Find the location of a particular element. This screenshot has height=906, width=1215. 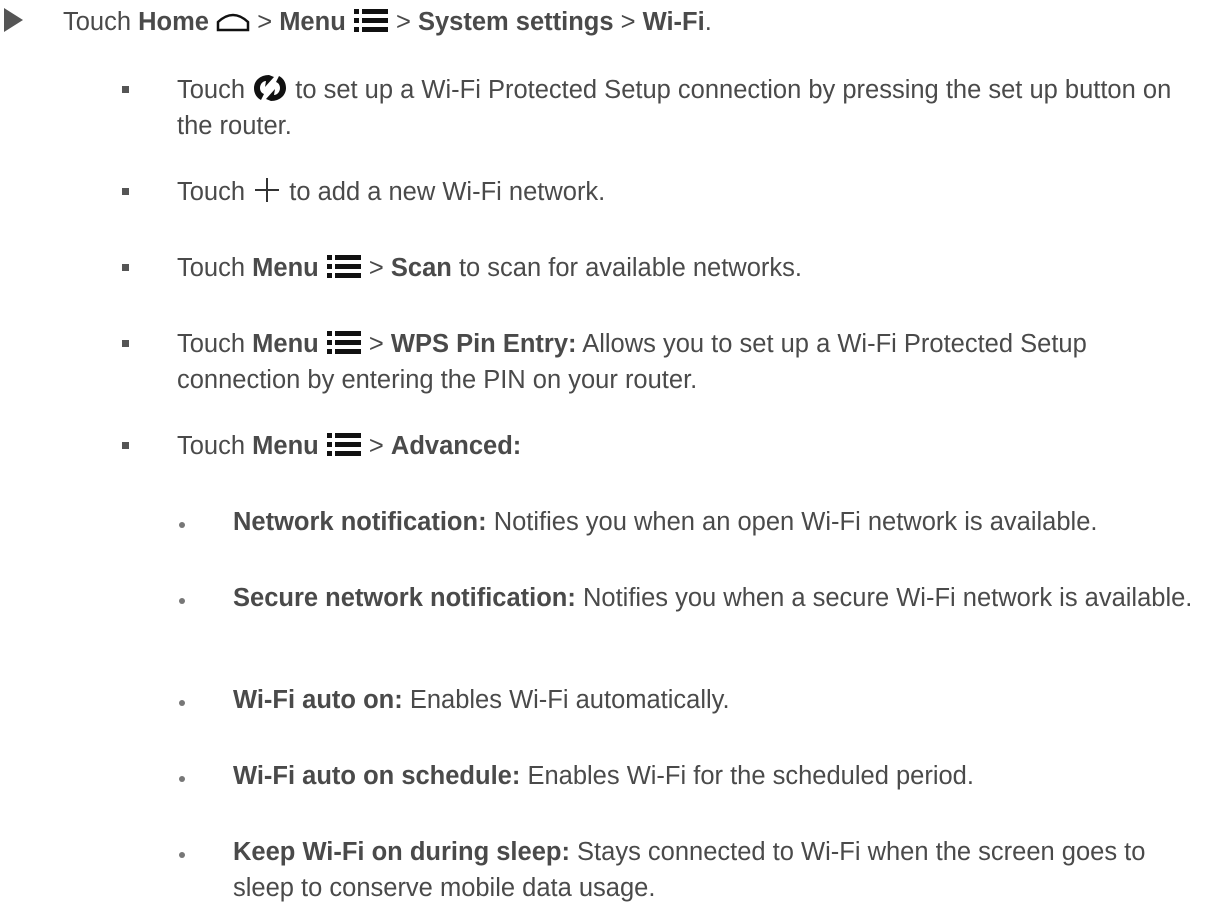

option-label: Keep Wi-Fi on during sleep: is located at coordinates (401, 852).